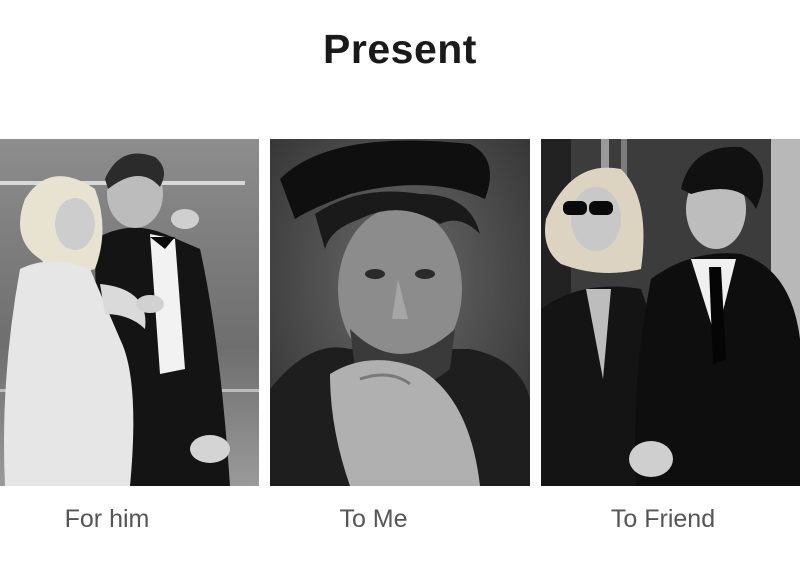  What do you see at coordinates (107, 519) in the screenshot?
I see `caption-for-him: For him` at bounding box center [107, 519].